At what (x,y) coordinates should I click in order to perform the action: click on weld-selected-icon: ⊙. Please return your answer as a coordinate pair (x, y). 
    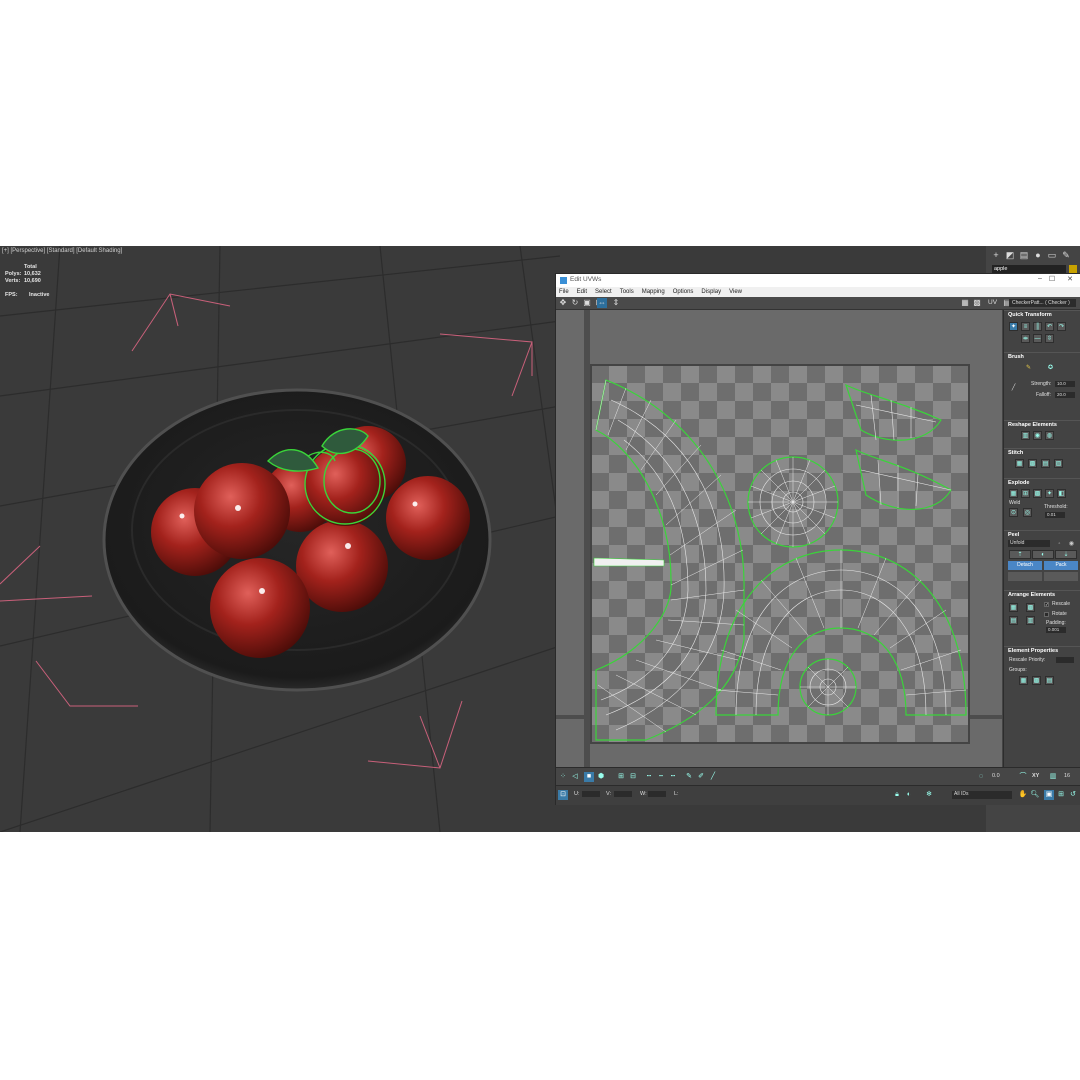
    Looking at the image, I should click on (1013, 512).